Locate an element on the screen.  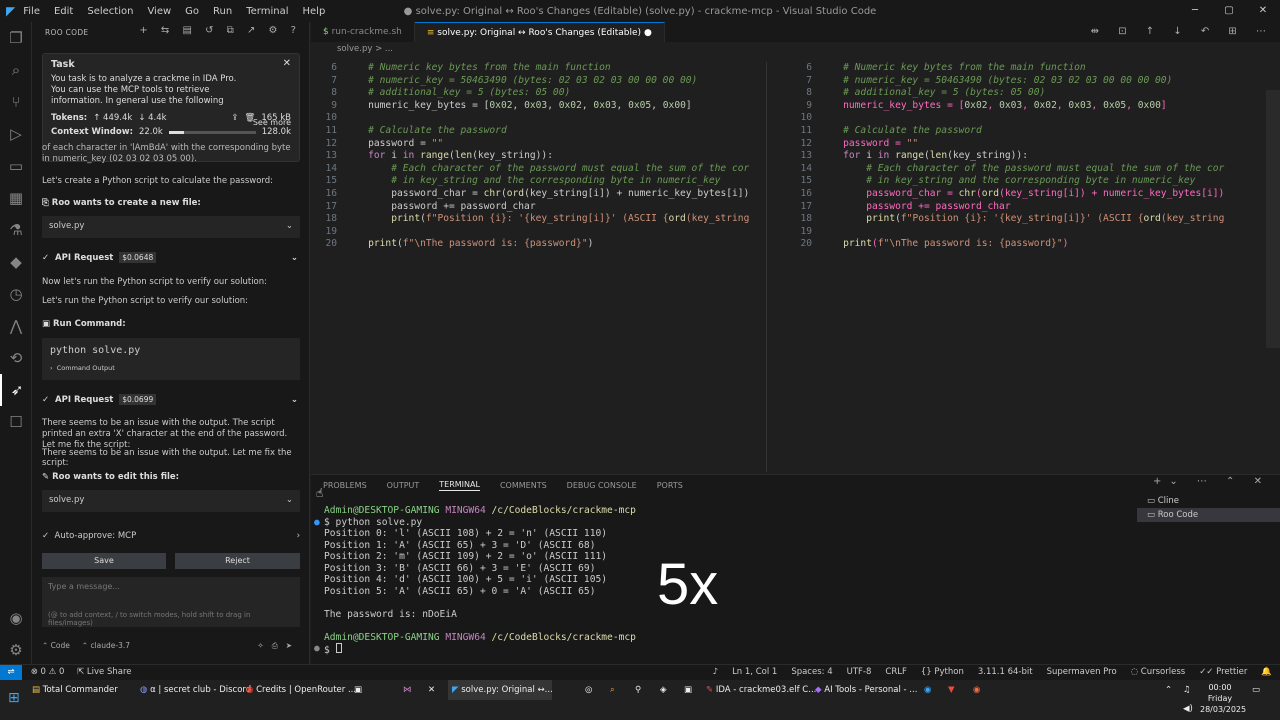
remote-icon: ⇌ is located at coordinates (11, 672).